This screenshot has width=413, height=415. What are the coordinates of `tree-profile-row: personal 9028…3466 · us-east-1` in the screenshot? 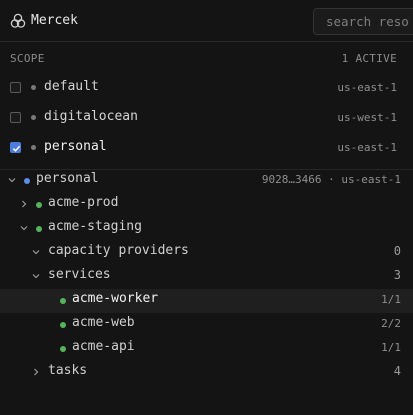 It's located at (206, 181).